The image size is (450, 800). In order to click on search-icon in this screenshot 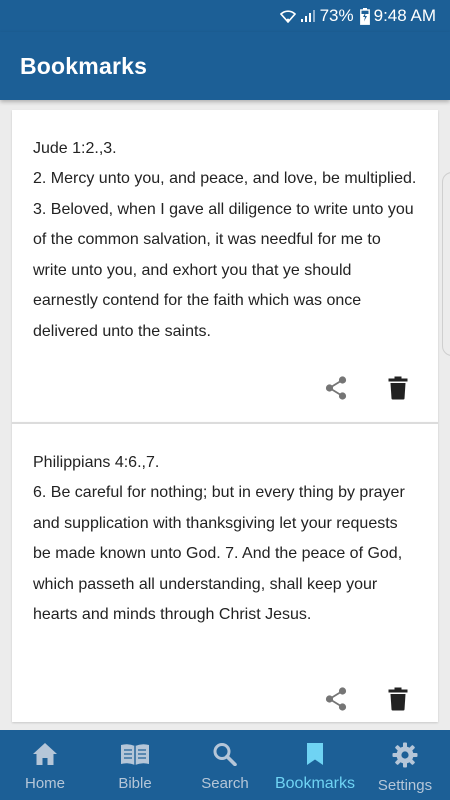, I will do `click(225, 756)`.